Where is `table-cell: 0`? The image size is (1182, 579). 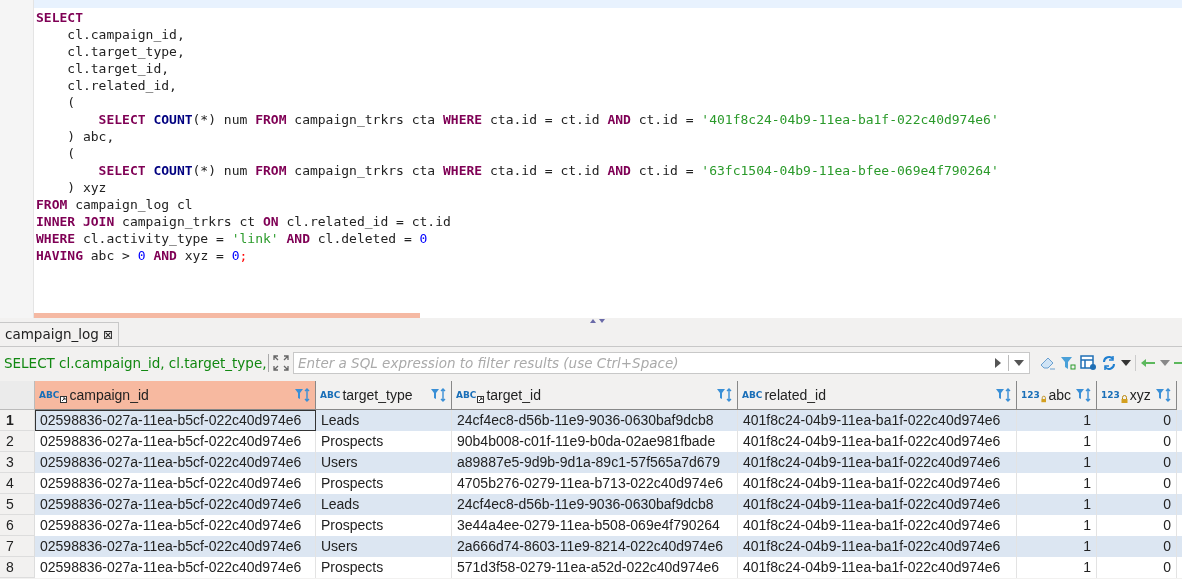
table-cell: 0 is located at coordinates (1137, 567).